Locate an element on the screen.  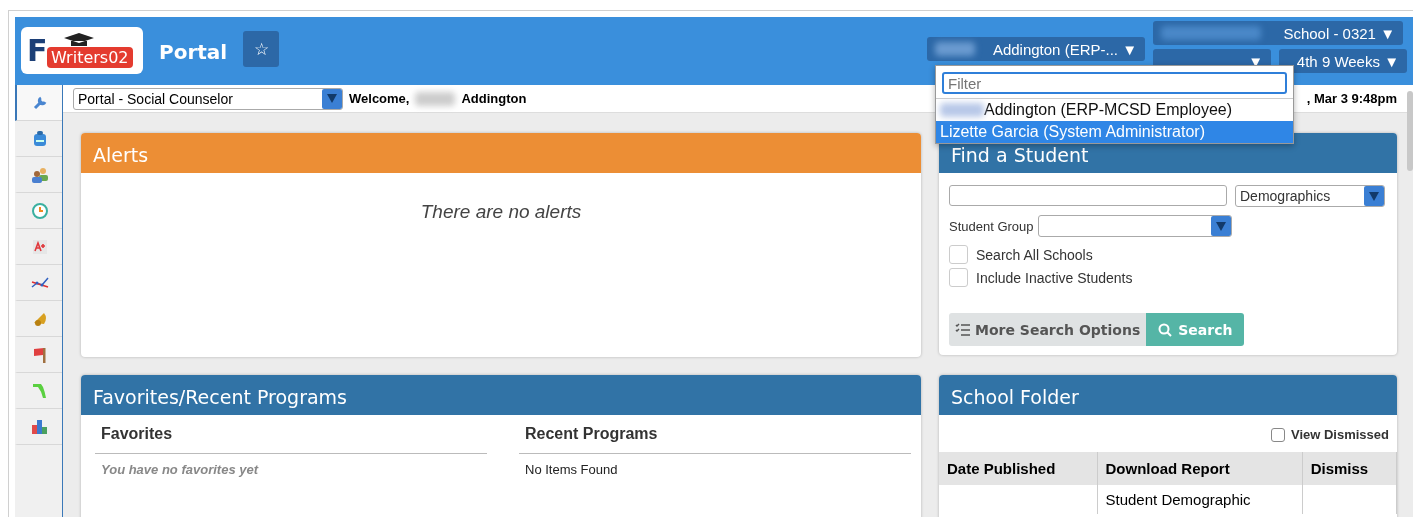
checkbox-label: Search All Schools is located at coordinates (1034, 254).